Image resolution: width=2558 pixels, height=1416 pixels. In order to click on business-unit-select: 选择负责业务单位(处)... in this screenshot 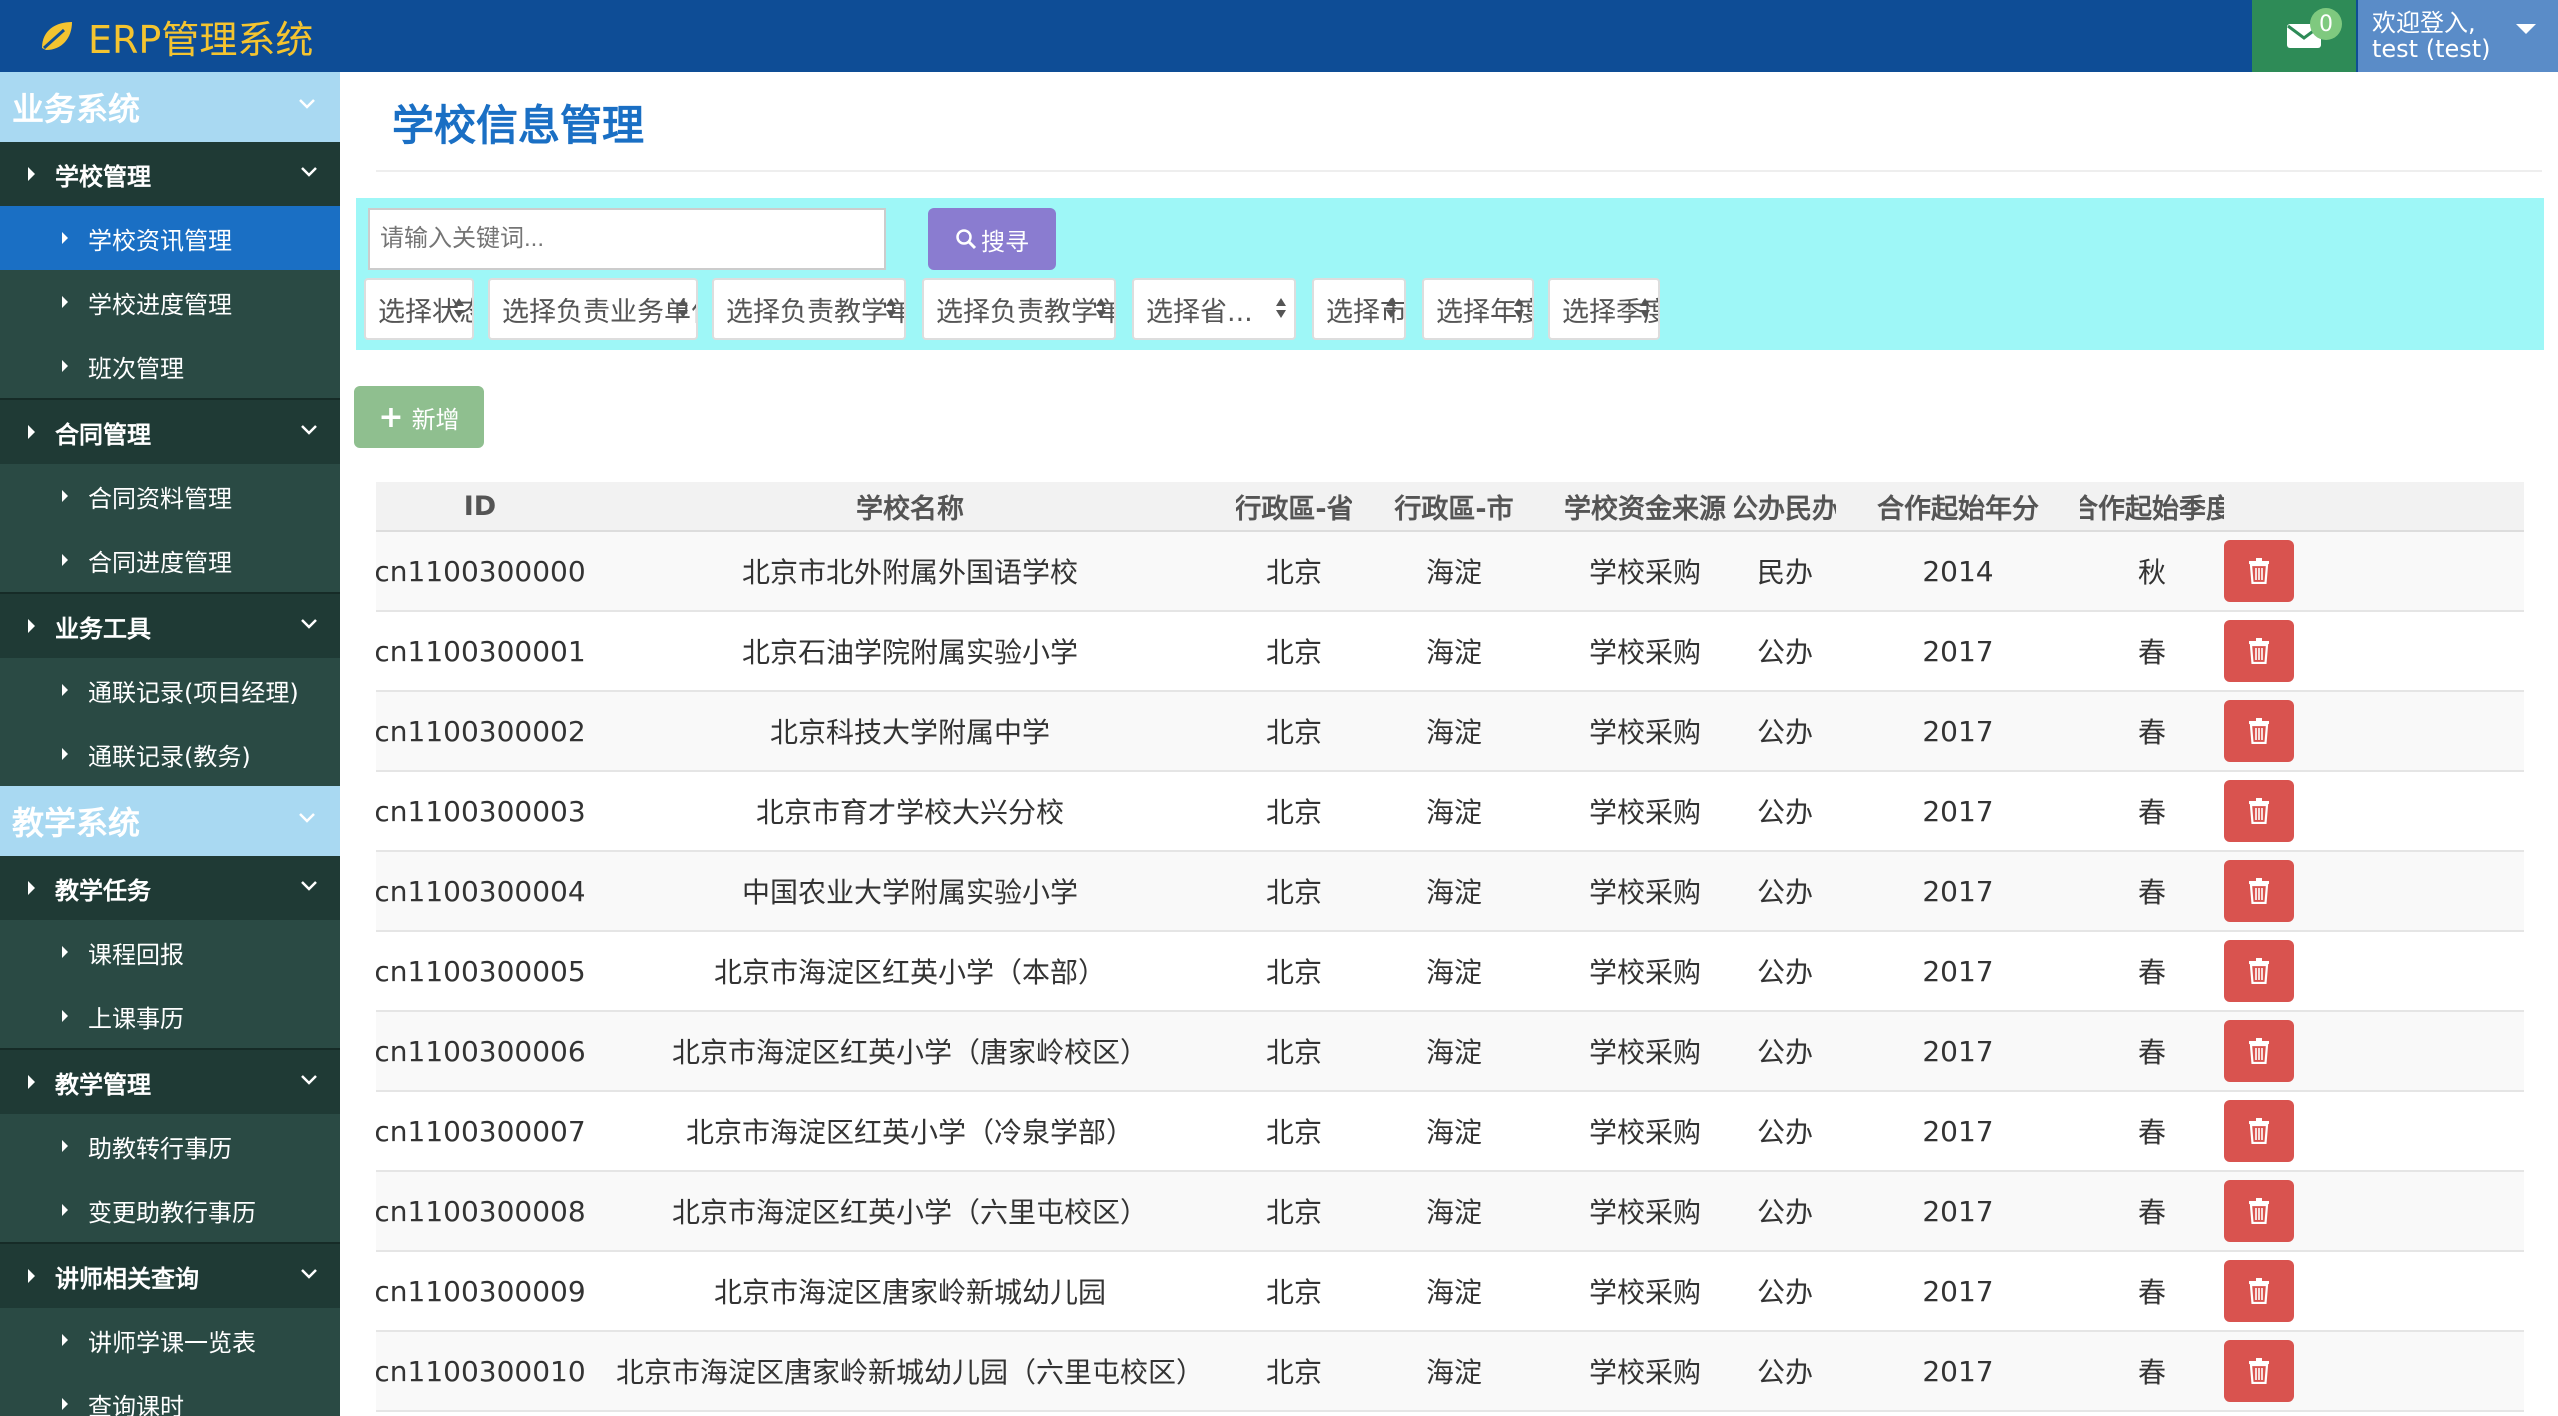, I will do `click(593, 309)`.